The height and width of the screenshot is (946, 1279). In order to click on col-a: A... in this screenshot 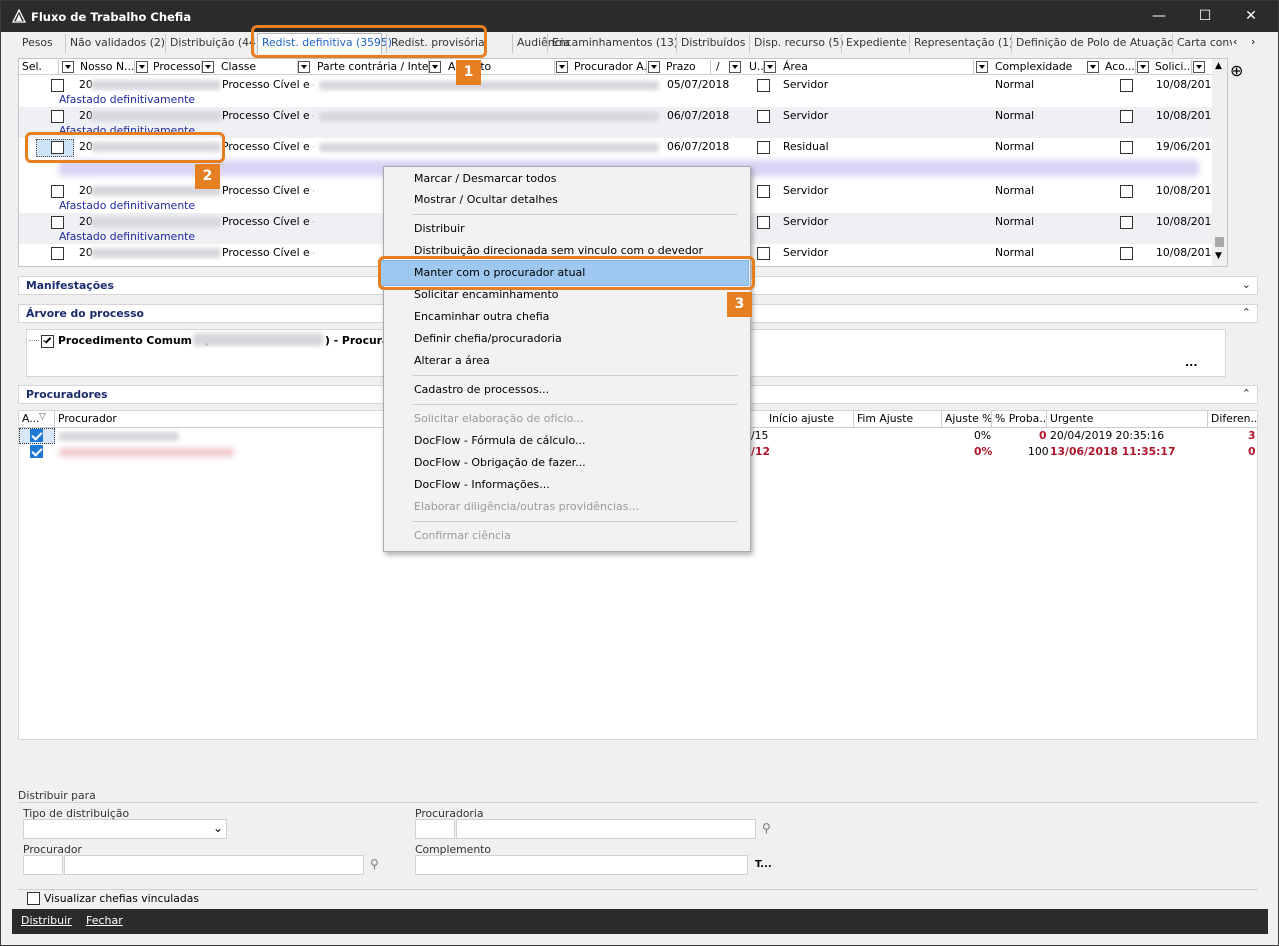, I will do `click(37, 419)`.